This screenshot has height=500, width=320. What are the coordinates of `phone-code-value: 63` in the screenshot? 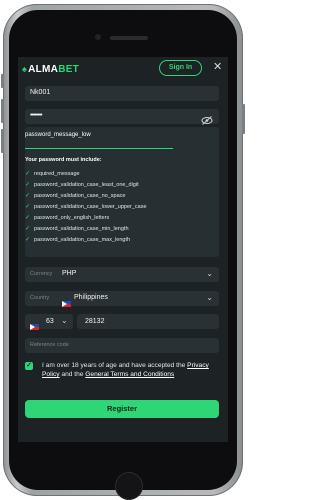 It's located at (50, 321).